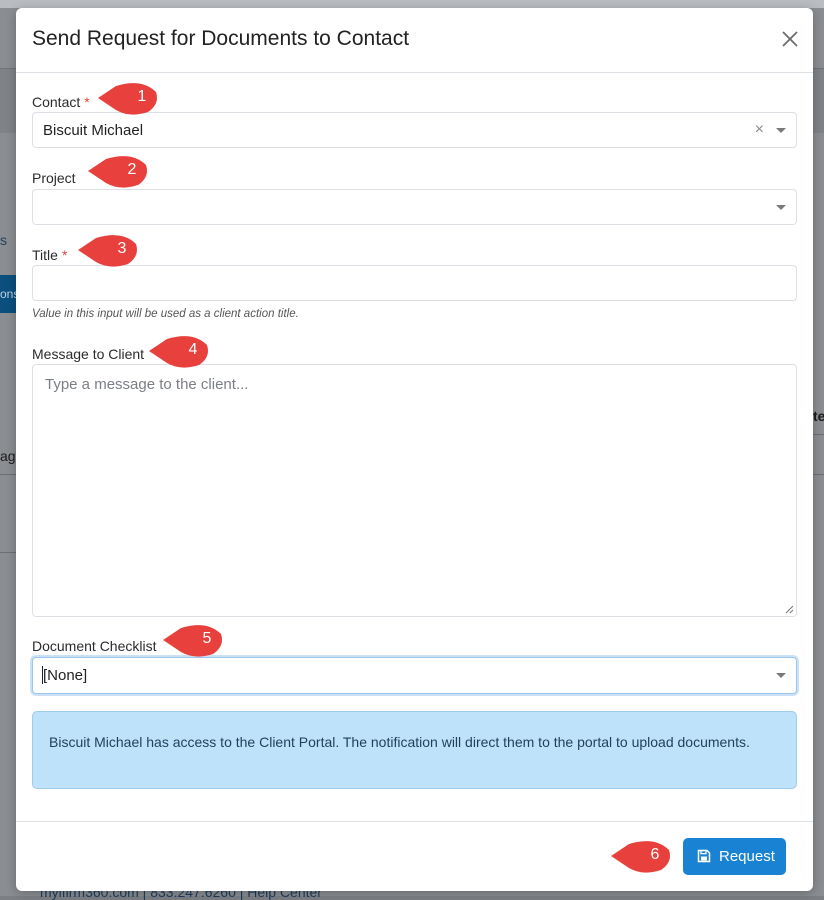 This screenshot has height=900, width=824. Describe the element at coordinates (88, 354) in the screenshot. I see `message-label: Message to Client` at that location.